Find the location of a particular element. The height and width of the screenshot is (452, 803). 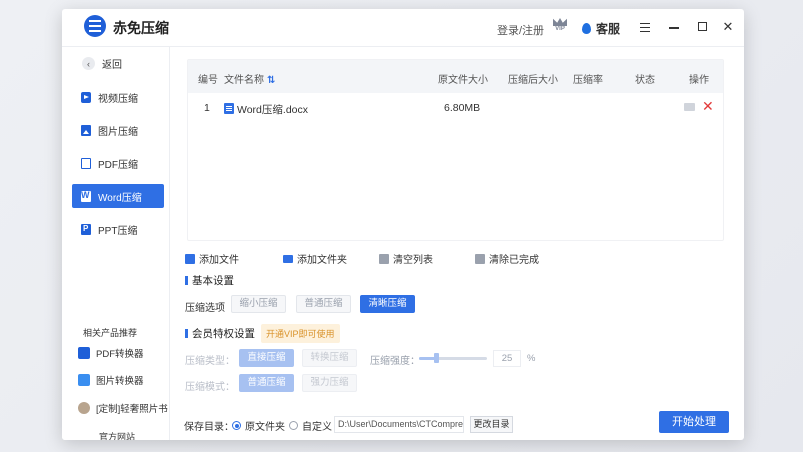

col-status: 状态 is located at coordinates (645, 80).